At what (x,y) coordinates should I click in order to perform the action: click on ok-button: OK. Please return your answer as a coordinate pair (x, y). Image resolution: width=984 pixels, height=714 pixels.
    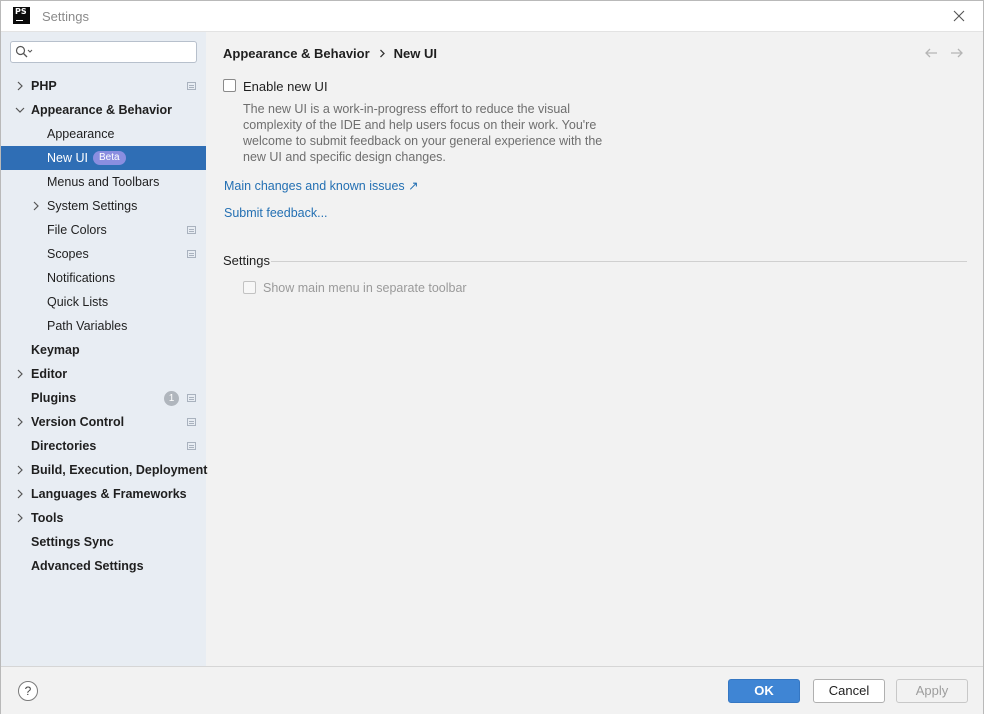
    Looking at the image, I should click on (764, 691).